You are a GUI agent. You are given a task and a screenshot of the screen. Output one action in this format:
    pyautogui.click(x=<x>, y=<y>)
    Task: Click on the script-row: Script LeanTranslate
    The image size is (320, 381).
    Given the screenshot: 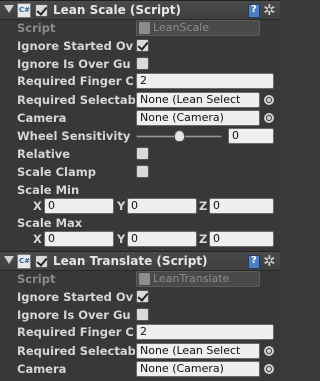 What is the action you would take?
    pyautogui.click(x=140, y=279)
    